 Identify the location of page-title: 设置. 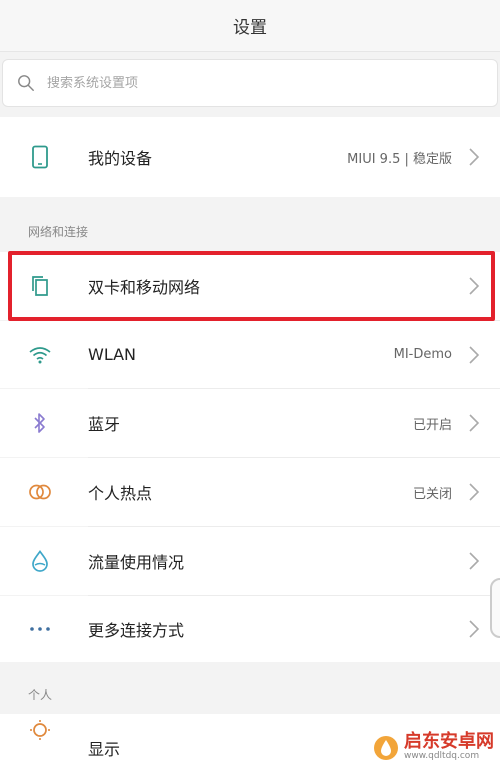
(250, 28).